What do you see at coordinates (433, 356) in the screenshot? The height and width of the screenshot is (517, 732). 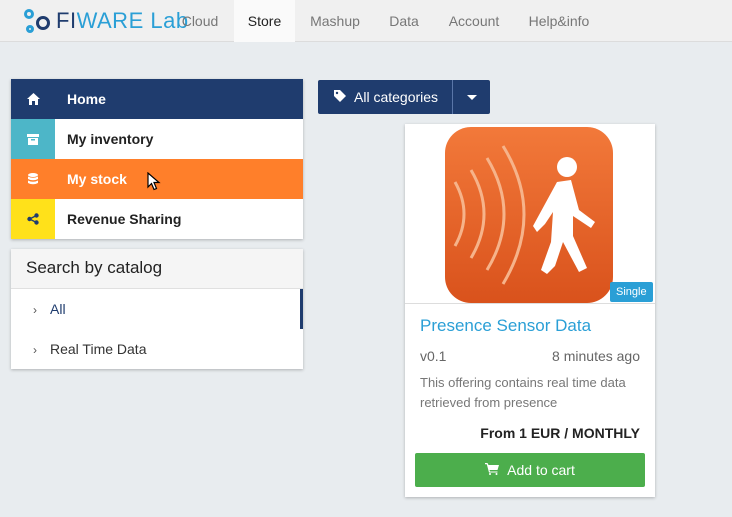 I see `offering-version: v0.1` at bounding box center [433, 356].